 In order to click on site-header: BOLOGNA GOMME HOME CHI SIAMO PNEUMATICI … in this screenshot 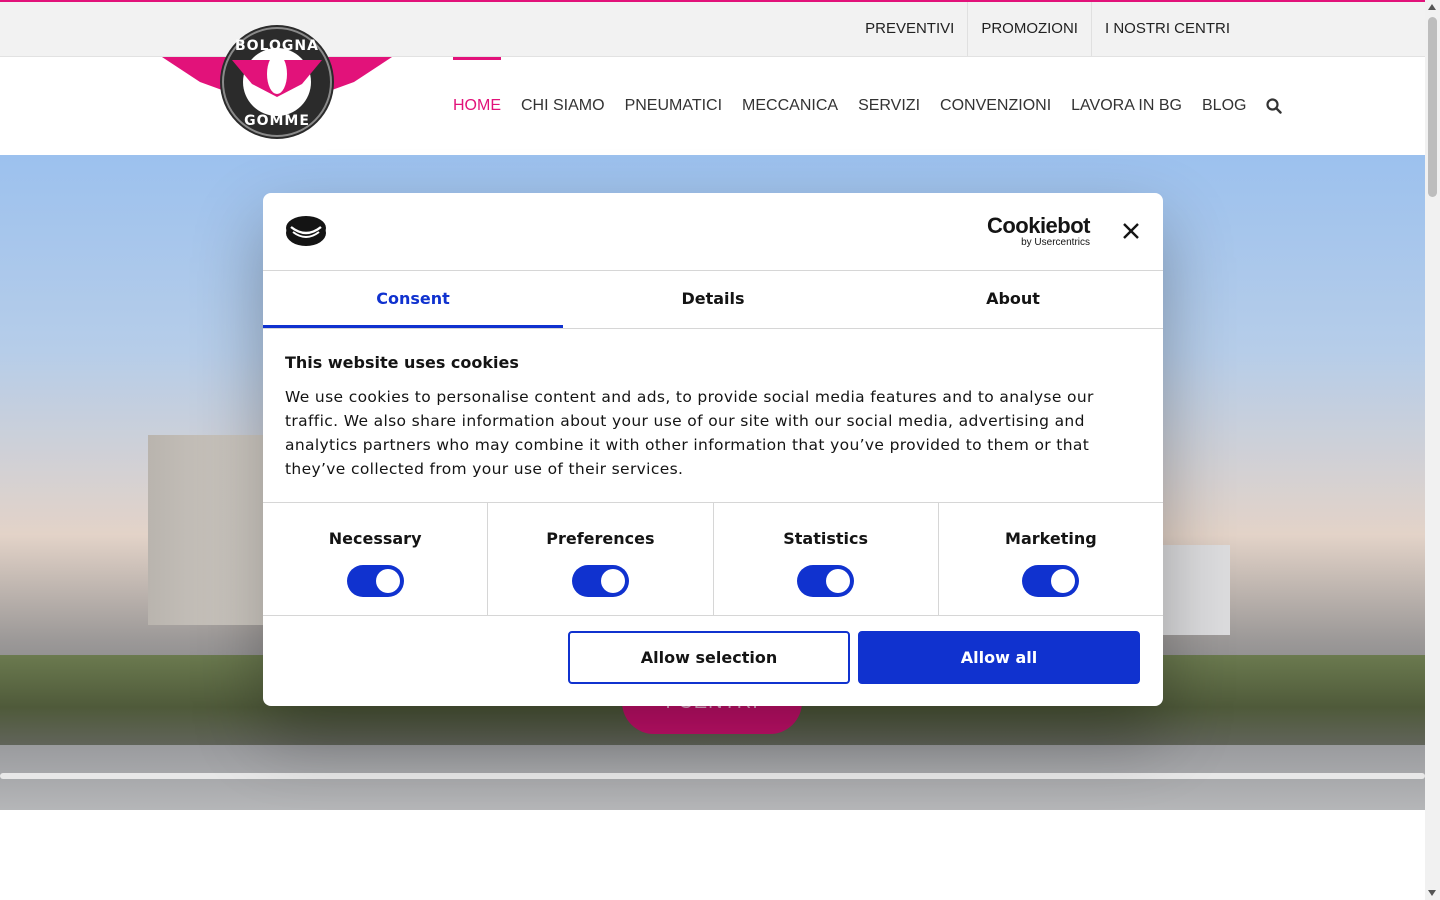, I will do `click(712, 90)`.